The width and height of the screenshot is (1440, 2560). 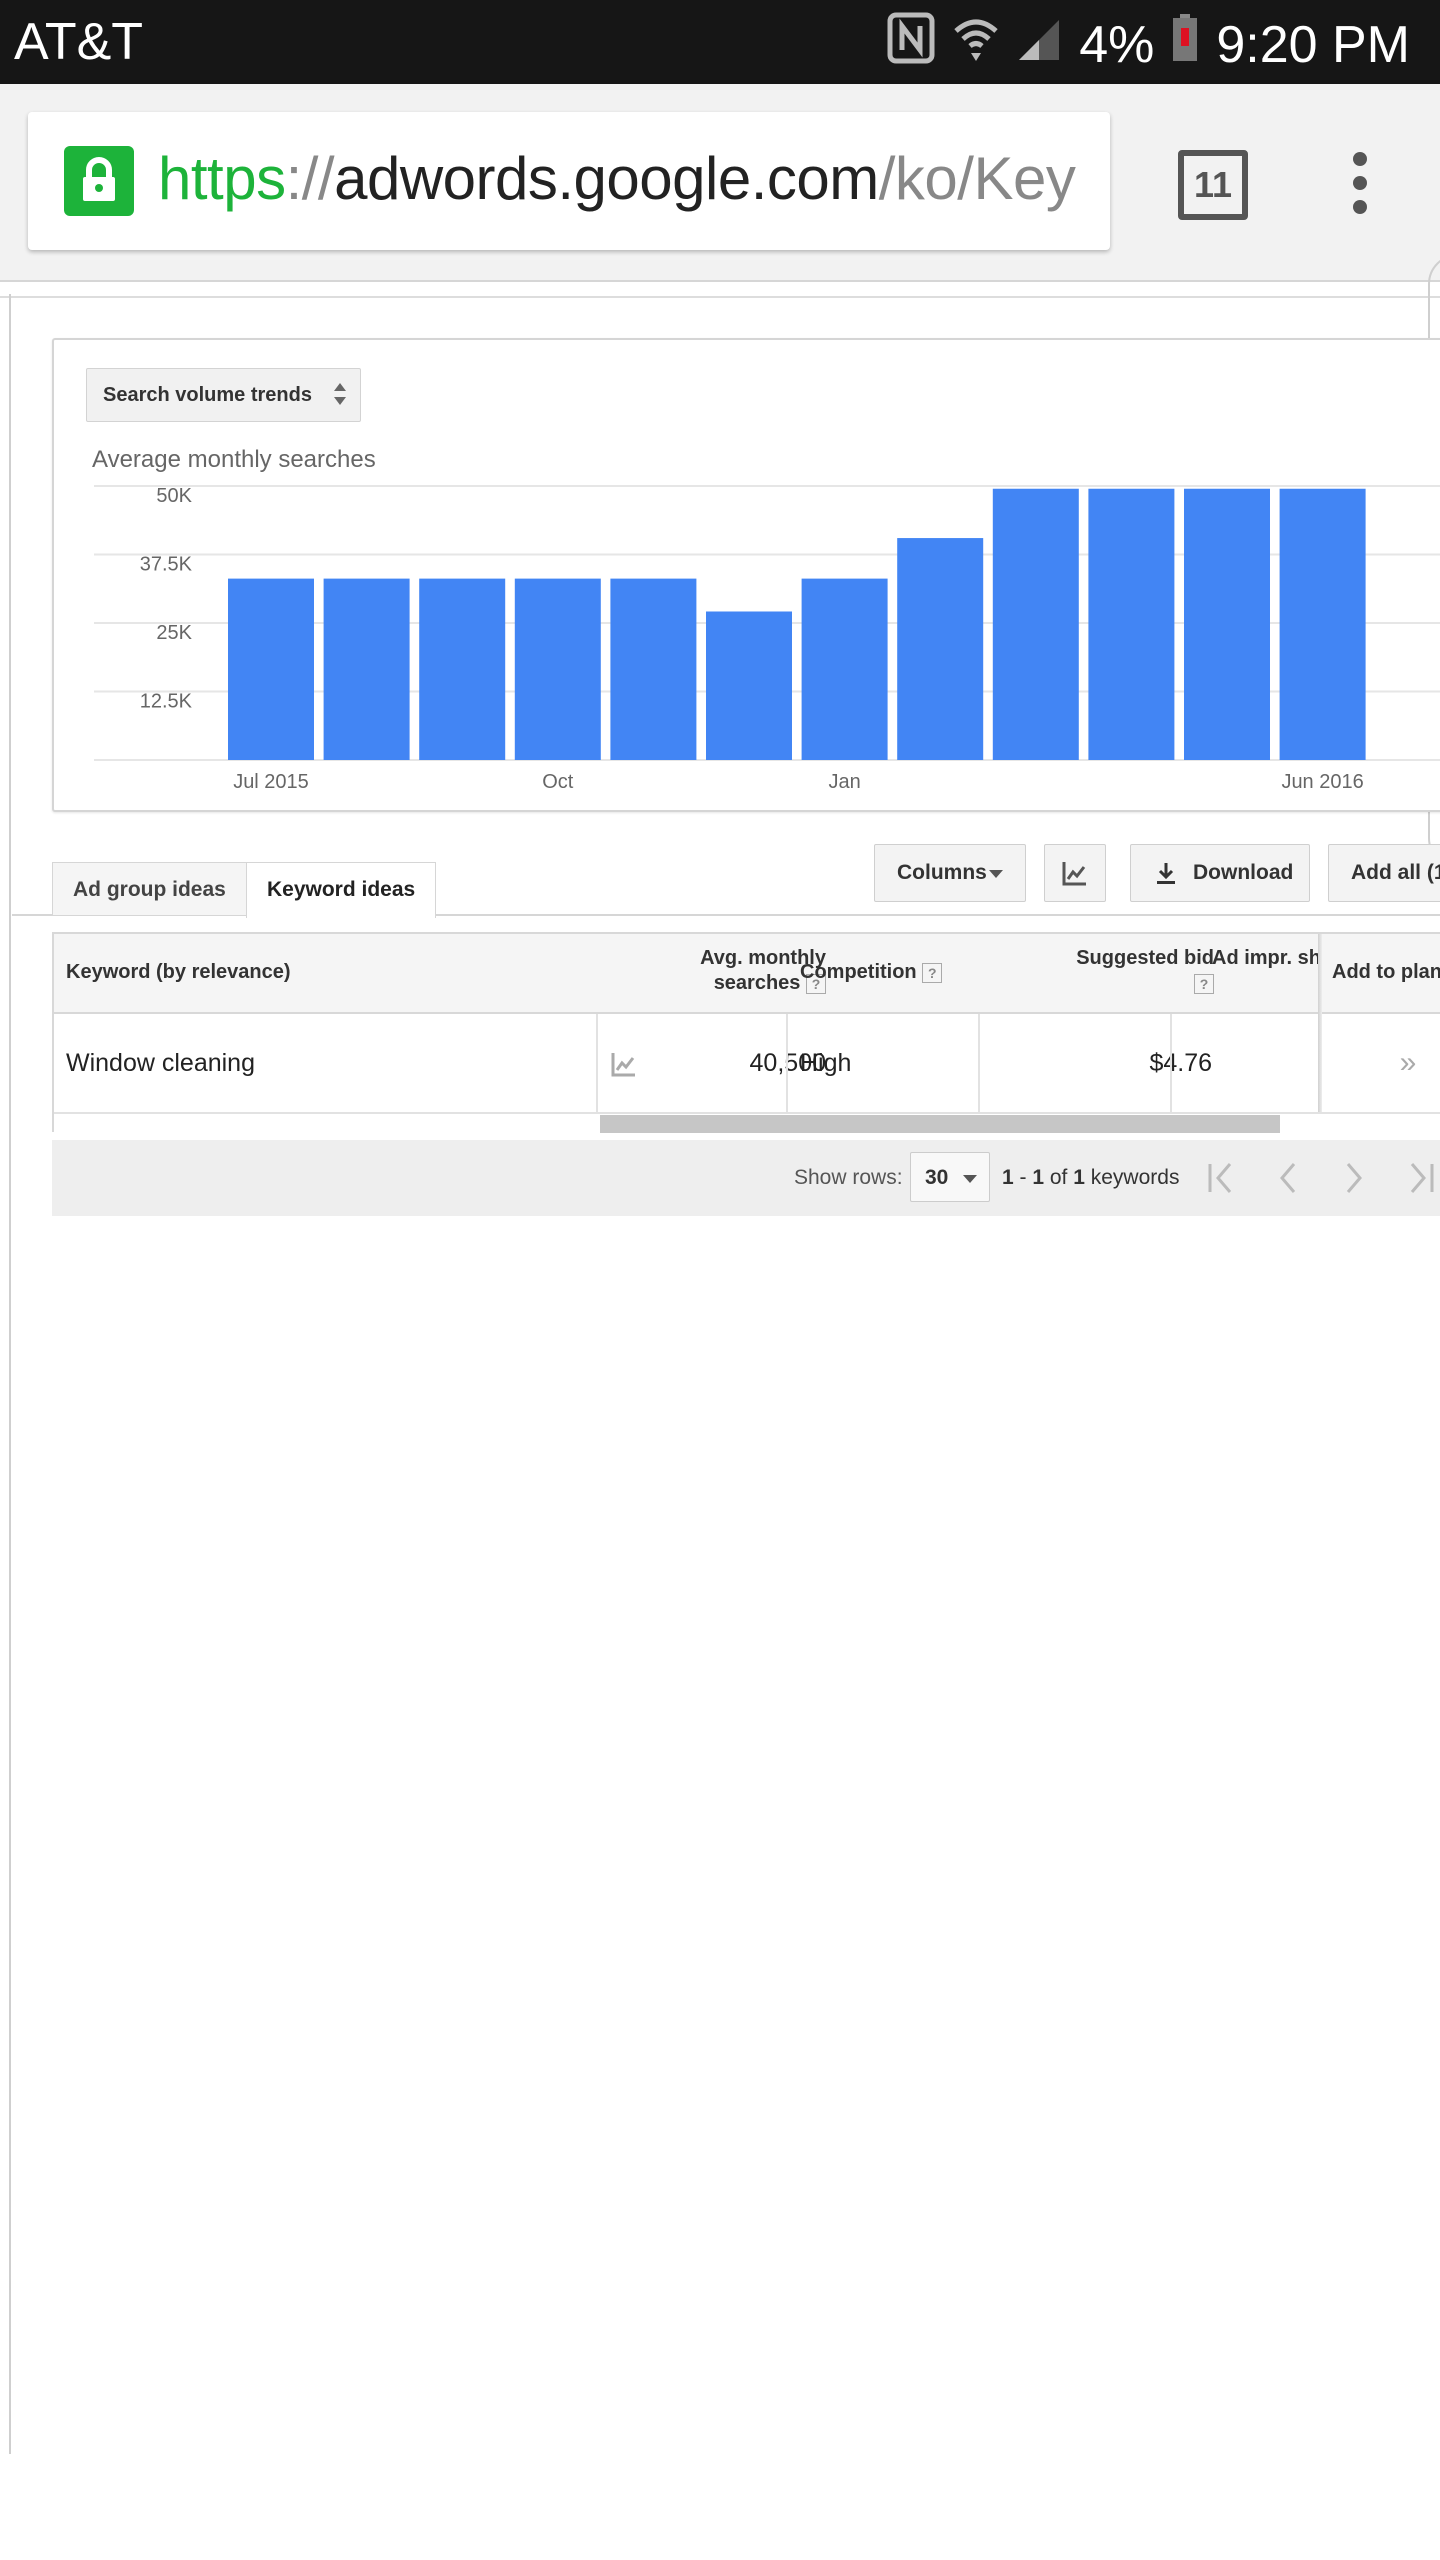 What do you see at coordinates (844, 782) in the screenshot?
I see `x-tick-label: Jan` at bounding box center [844, 782].